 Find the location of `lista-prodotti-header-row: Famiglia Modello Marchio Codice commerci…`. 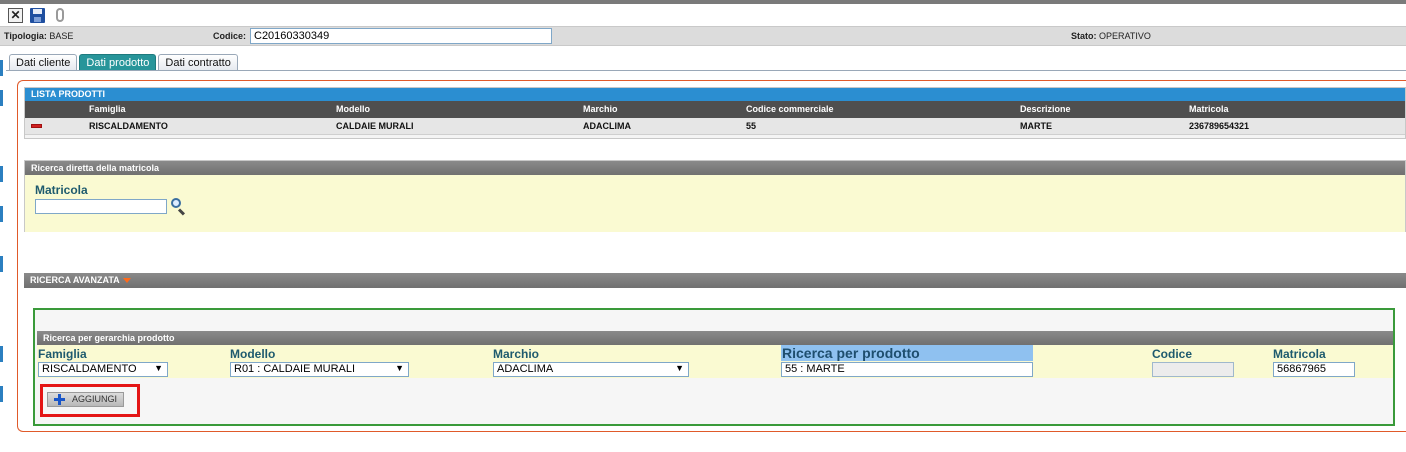

lista-prodotti-header-row: Famiglia Modello Marchio Codice commerci… is located at coordinates (715, 109).